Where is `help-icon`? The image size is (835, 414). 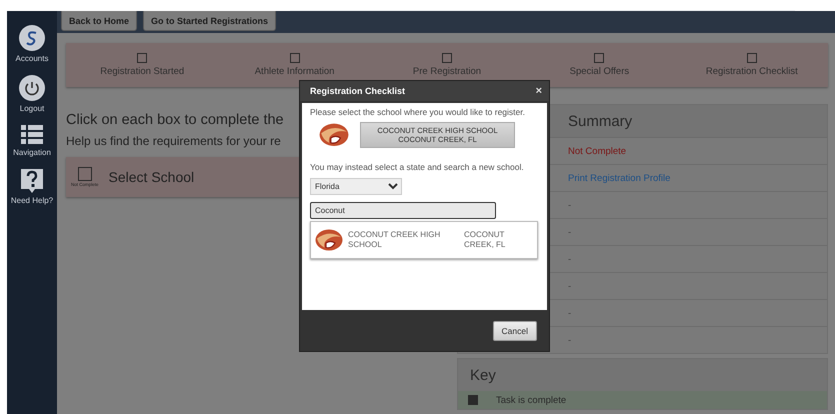 help-icon is located at coordinates (32, 181).